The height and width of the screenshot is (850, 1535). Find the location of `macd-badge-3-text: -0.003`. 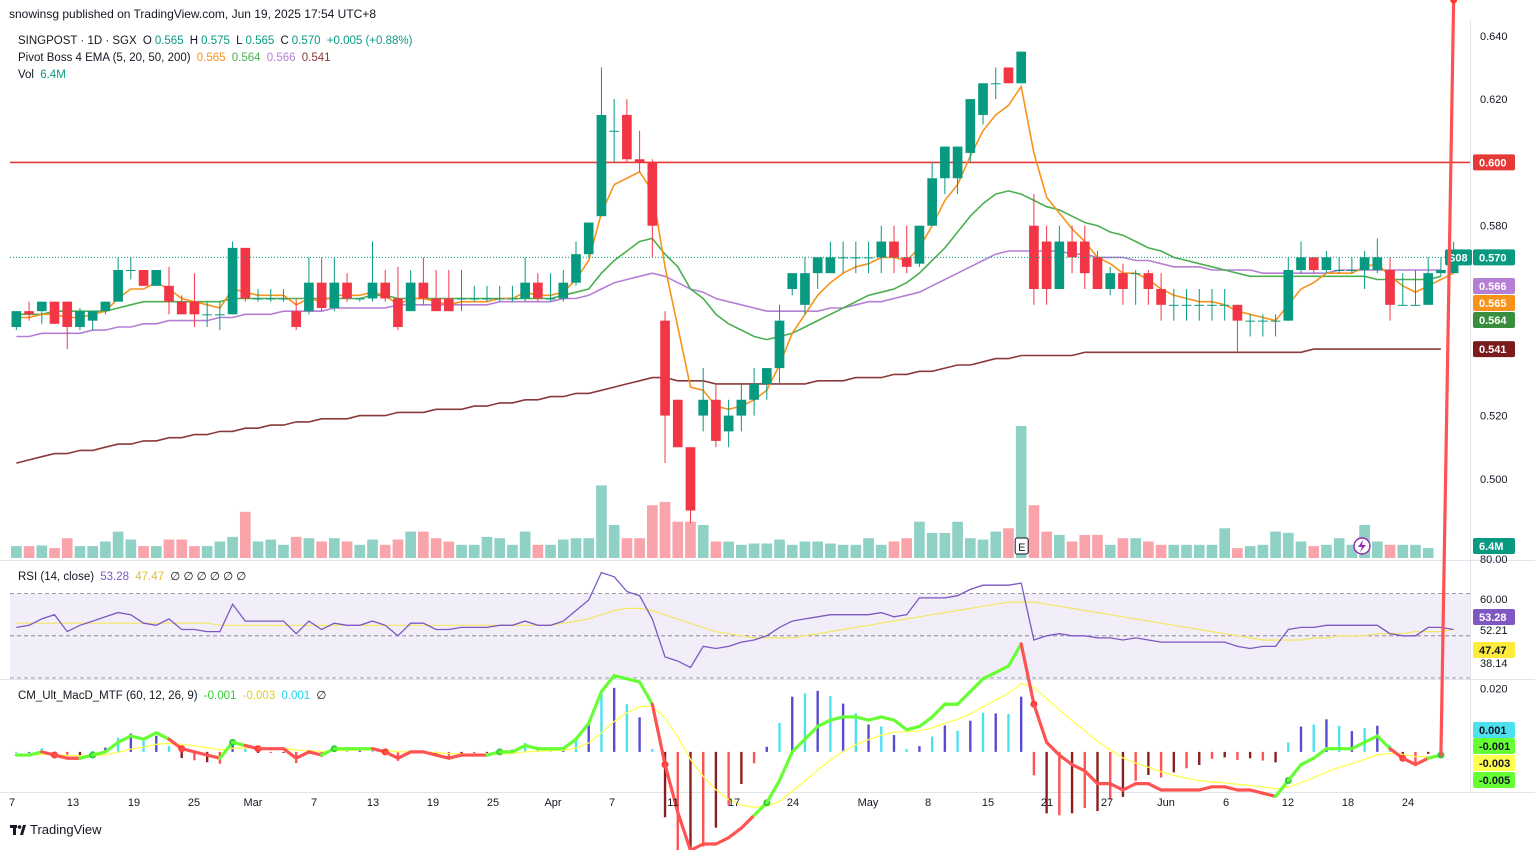

macd-badge-3-text: -0.003 is located at coordinates (1494, 764).